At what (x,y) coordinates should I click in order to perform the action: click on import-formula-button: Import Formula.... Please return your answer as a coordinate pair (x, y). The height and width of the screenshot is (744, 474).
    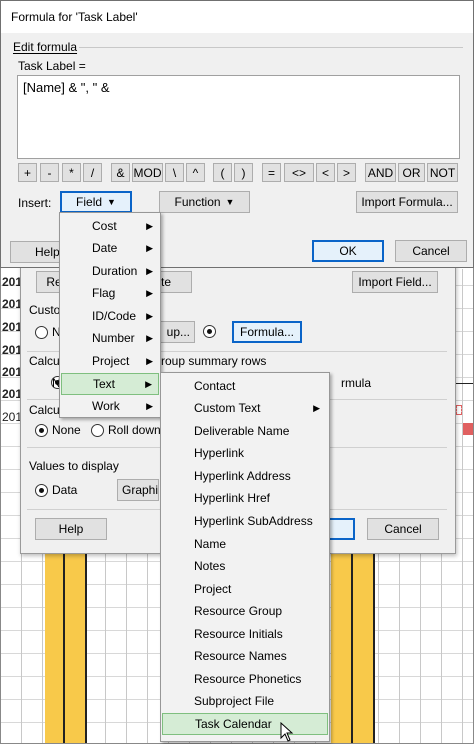
    Looking at the image, I should click on (407, 202).